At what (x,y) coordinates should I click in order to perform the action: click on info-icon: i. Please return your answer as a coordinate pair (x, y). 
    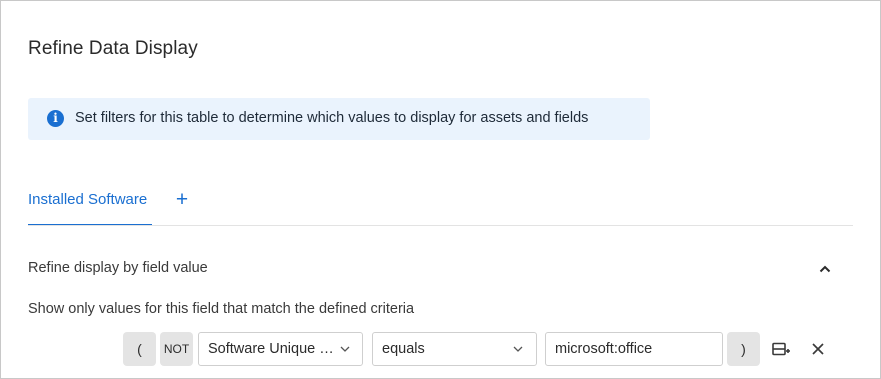
    Looking at the image, I should click on (55, 118).